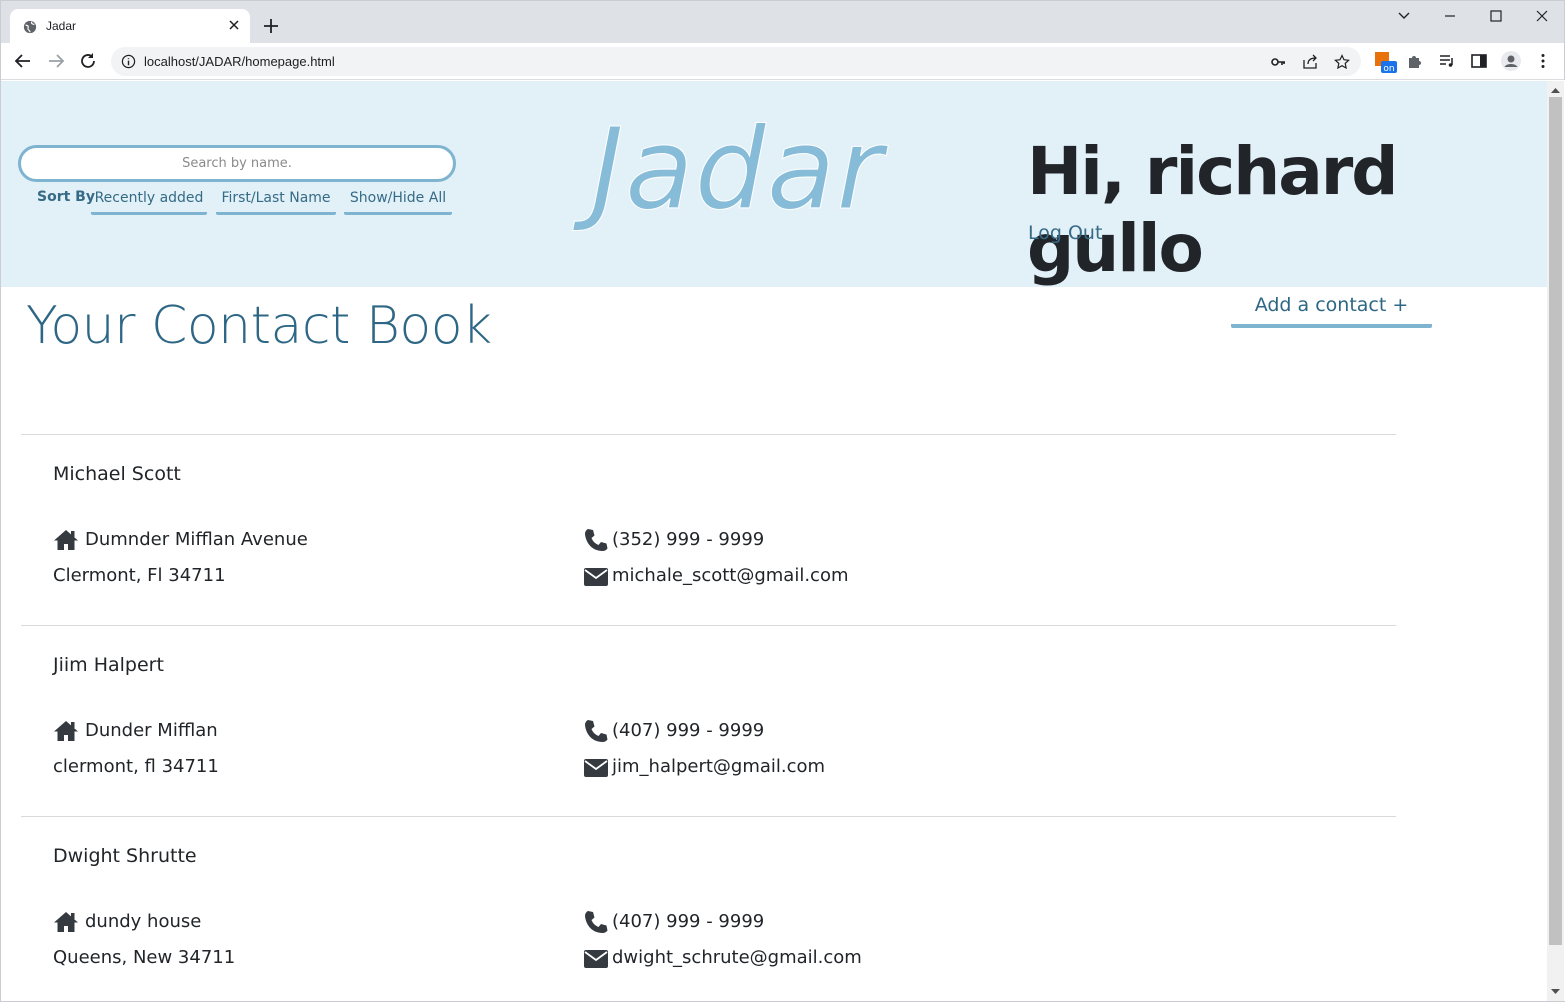  I want to click on share-icon, so click(1310, 62).